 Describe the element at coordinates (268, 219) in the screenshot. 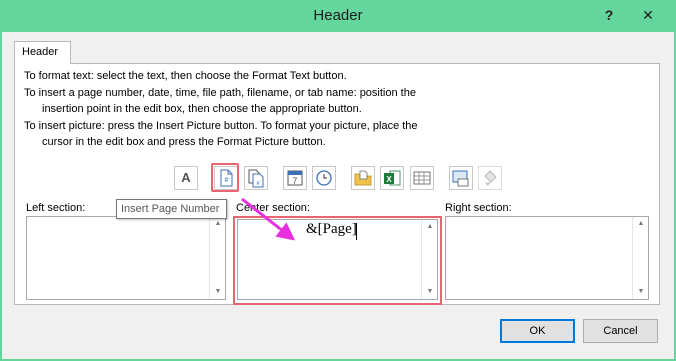

I see `annotation-arrow` at that location.